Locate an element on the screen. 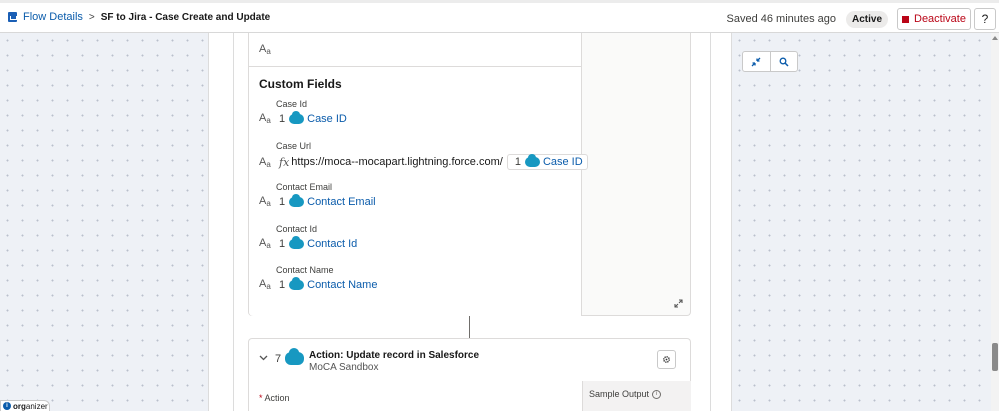  action-label-text: Action is located at coordinates (277, 398).